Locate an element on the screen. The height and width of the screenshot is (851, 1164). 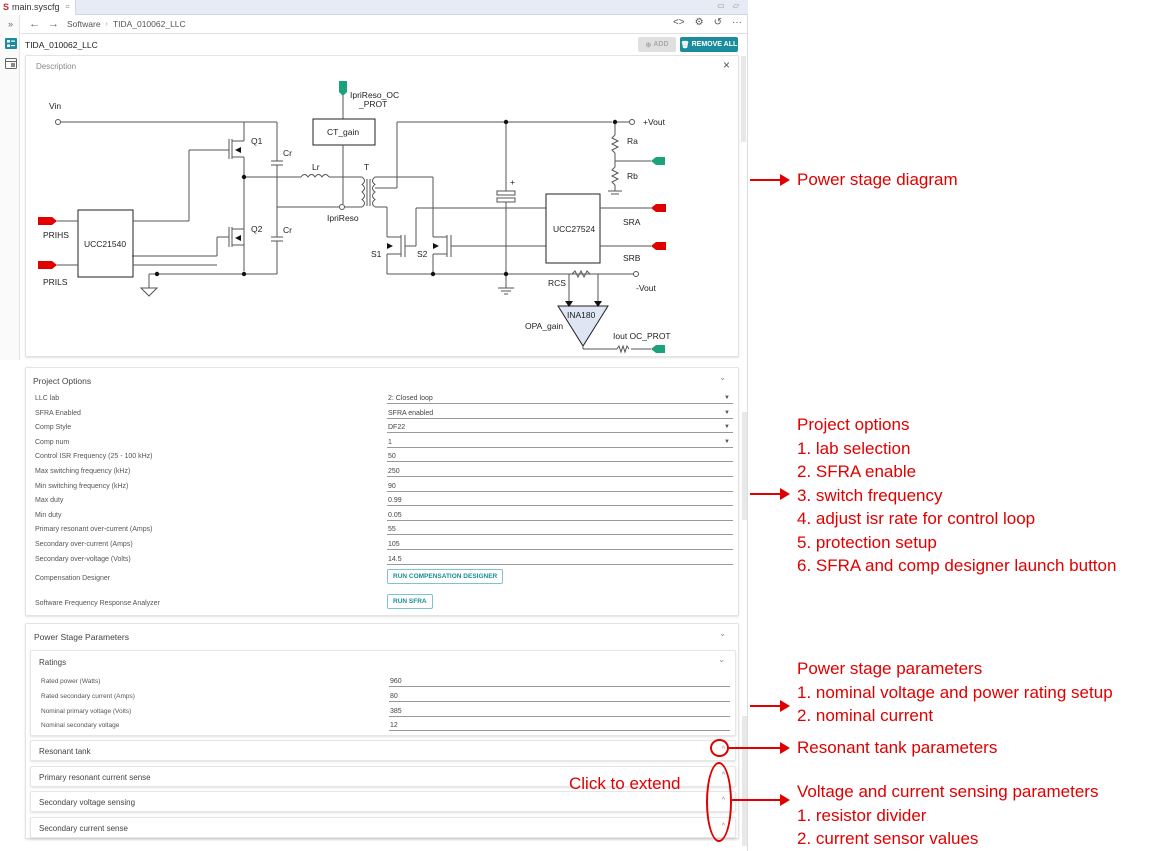
history-icon: ↺ is located at coordinates (718, 22).